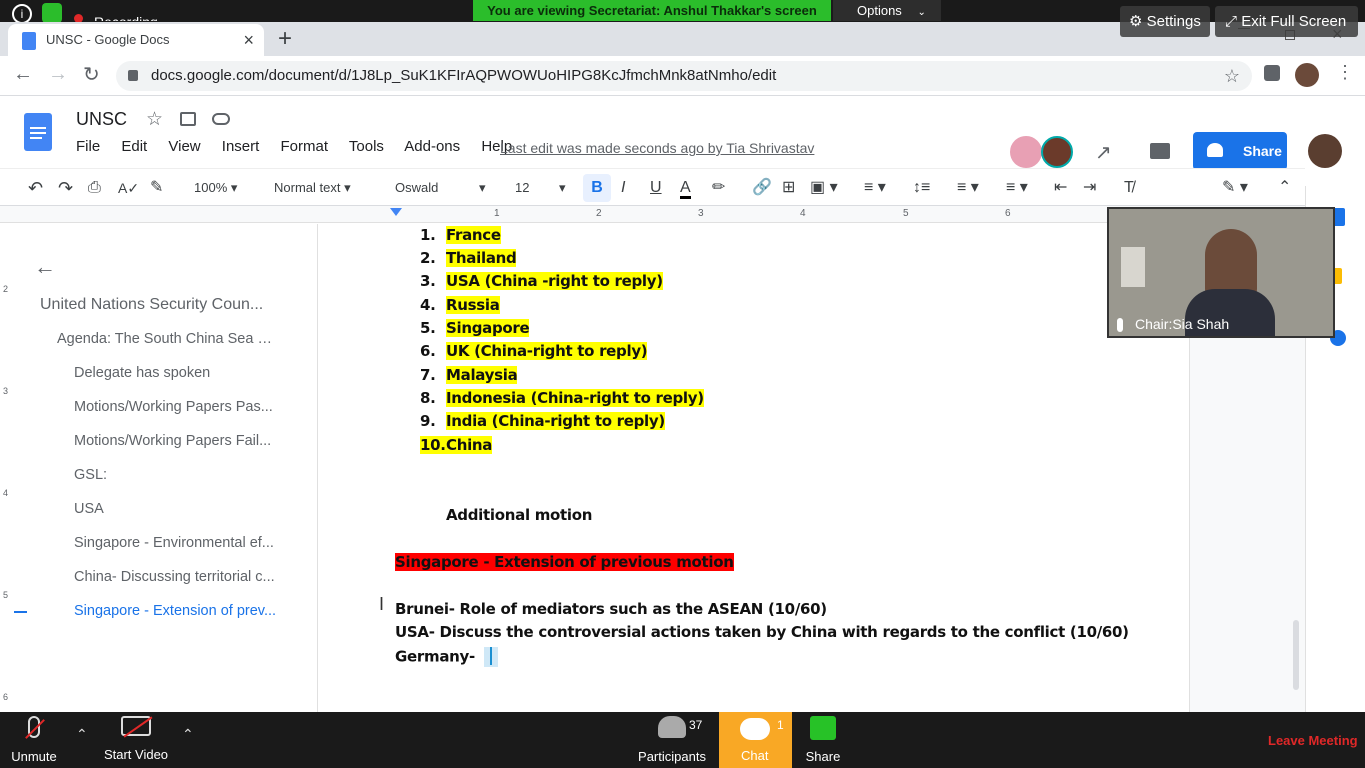  What do you see at coordinates (176, 373) in the screenshot?
I see `outline-item: Delegate has spoken` at bounding box center [176, 373].